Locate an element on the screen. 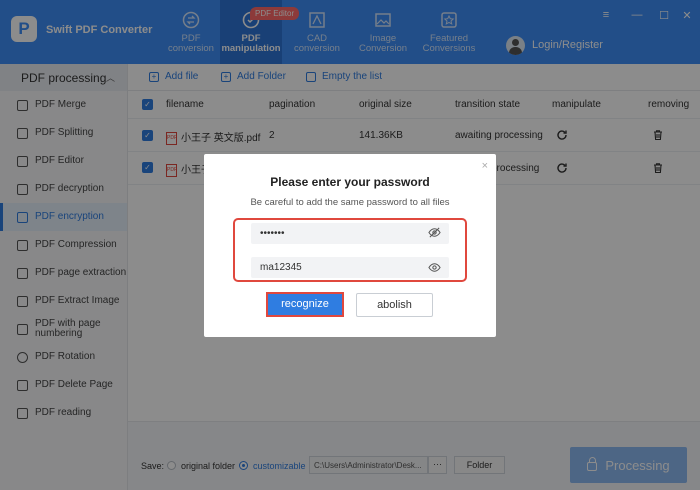  eye-icon is located at coordinates (434, 267).